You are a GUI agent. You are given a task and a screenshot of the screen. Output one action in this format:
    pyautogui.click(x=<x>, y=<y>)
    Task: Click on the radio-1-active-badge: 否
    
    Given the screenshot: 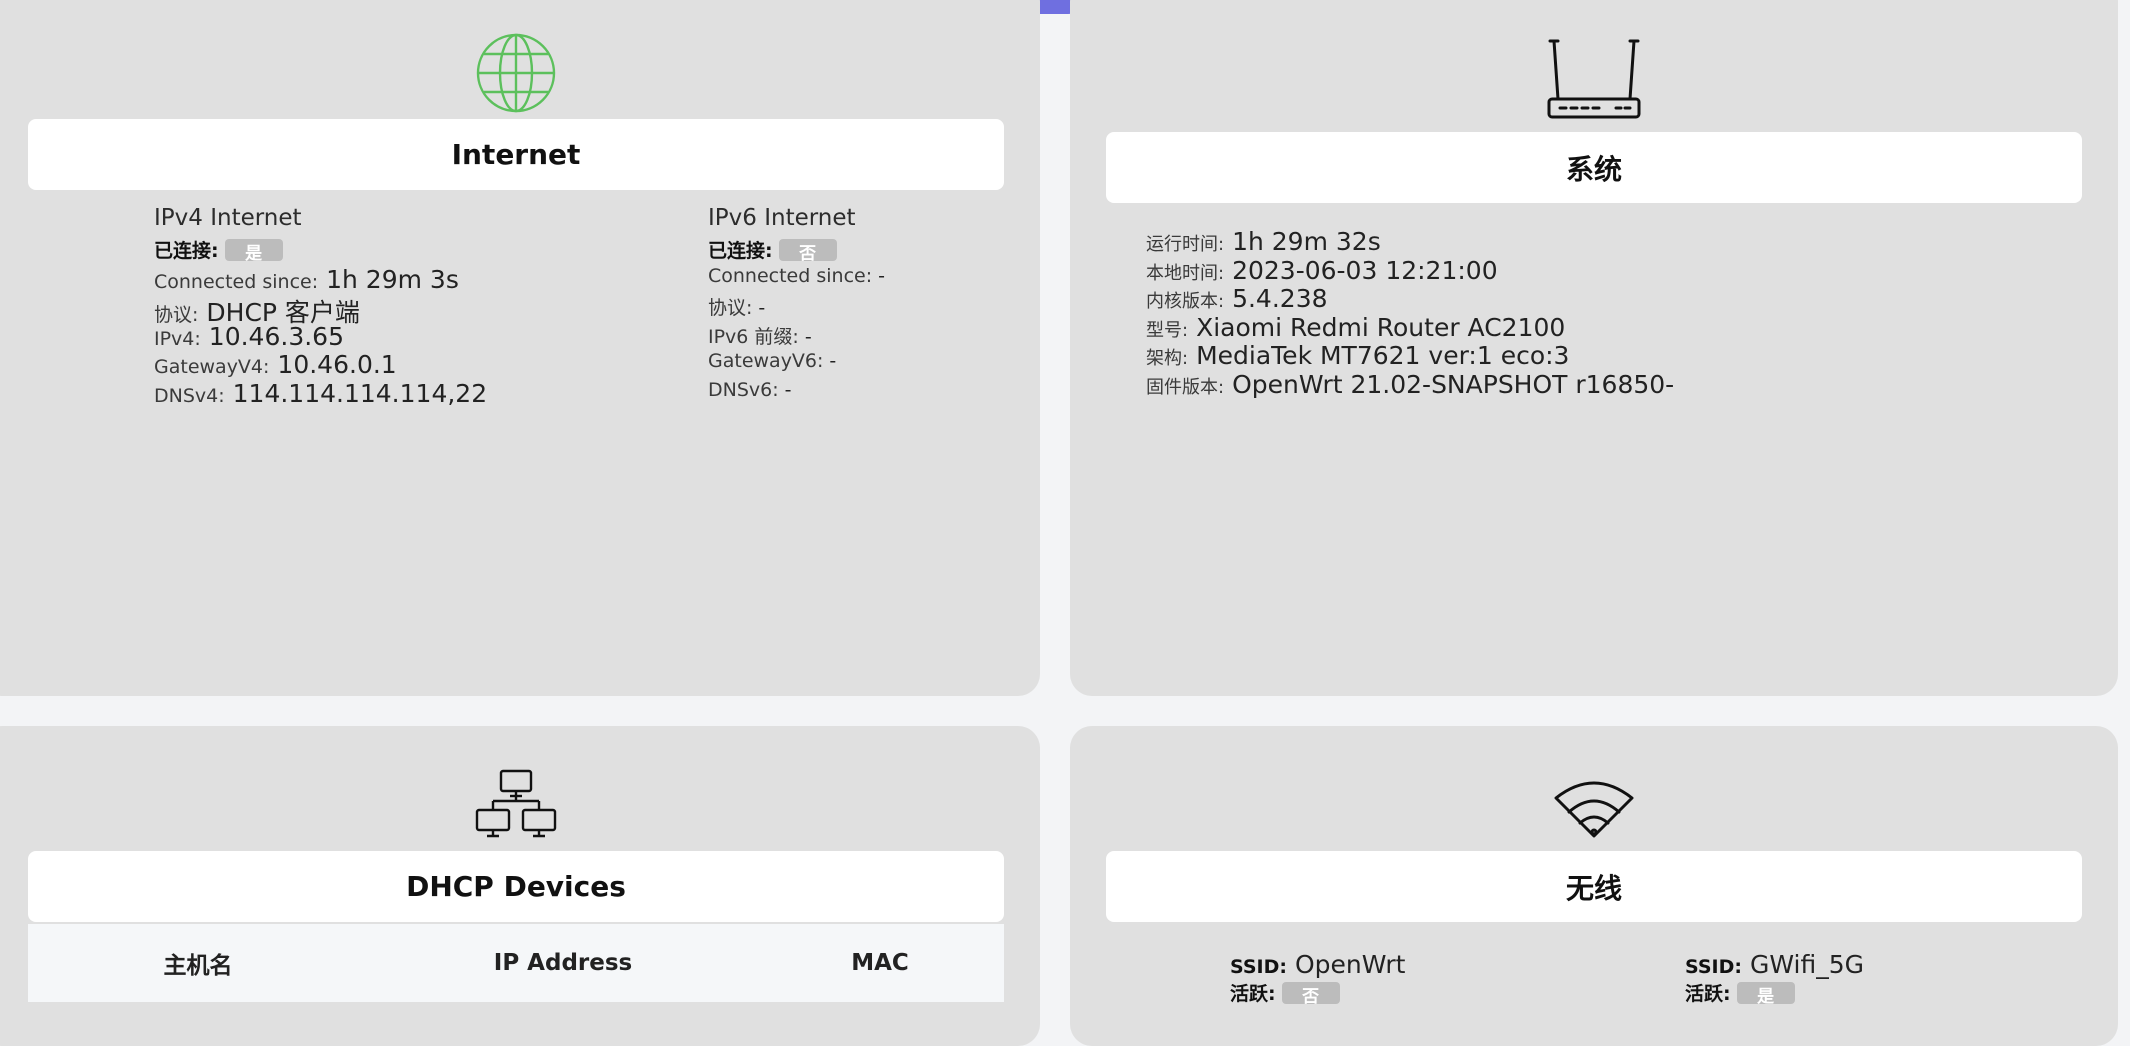 What is the action you would take?
    pyautogui.click(x=1310, y=992)
    